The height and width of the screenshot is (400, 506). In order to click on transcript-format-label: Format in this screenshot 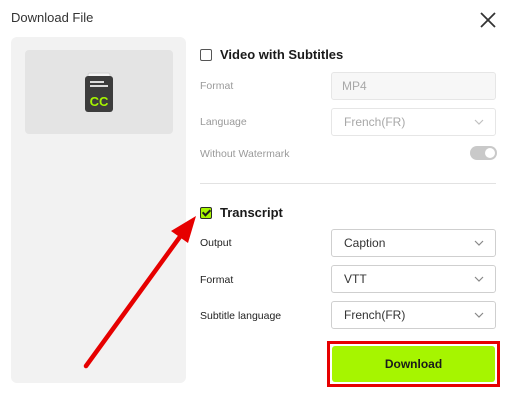, I will do `click(217, 280)`.